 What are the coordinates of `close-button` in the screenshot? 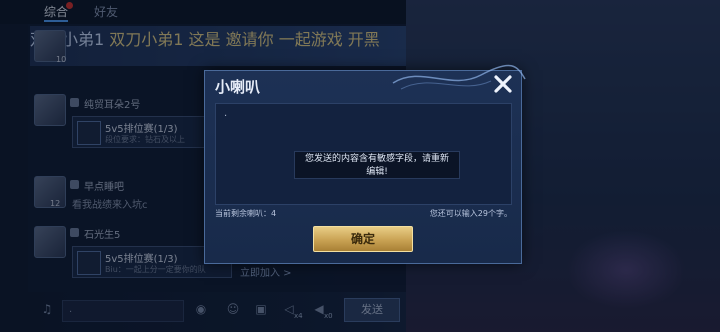 It's located at (503, 84).